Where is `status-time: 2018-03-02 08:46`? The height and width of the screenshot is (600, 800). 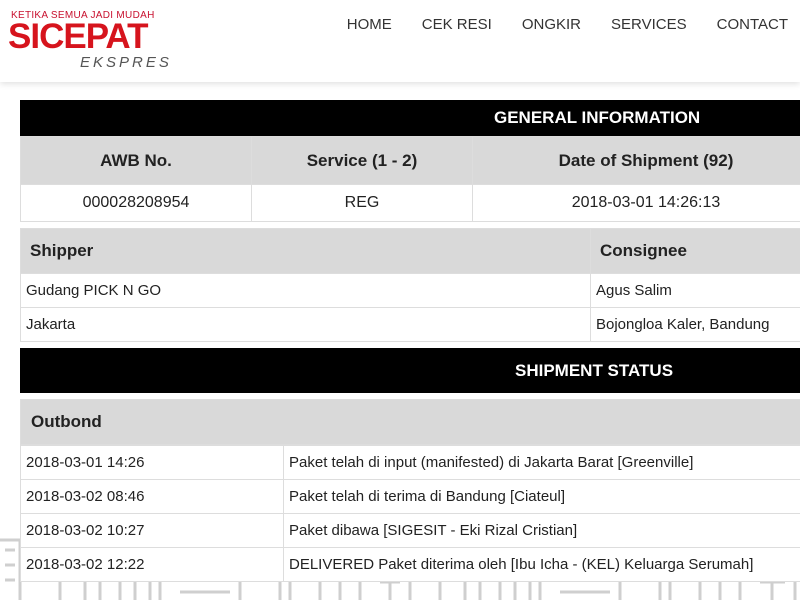 status-time: 2018-03-02 08:46 is located at coordinates (152, 496).